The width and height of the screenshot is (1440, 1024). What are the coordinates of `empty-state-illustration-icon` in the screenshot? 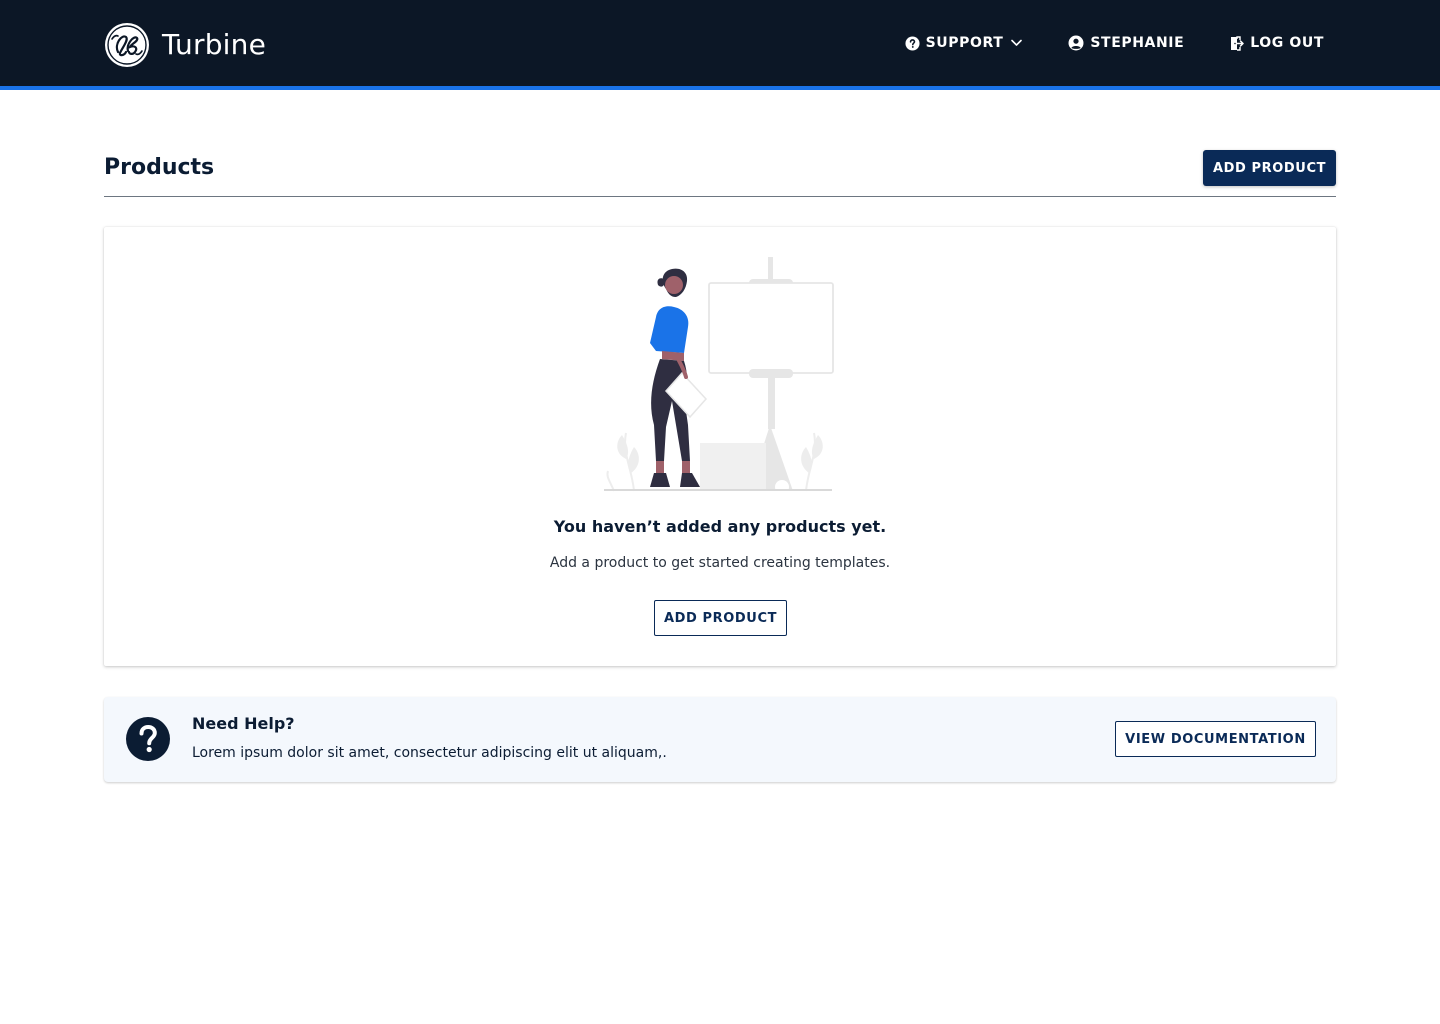 It's located at (719, 375).